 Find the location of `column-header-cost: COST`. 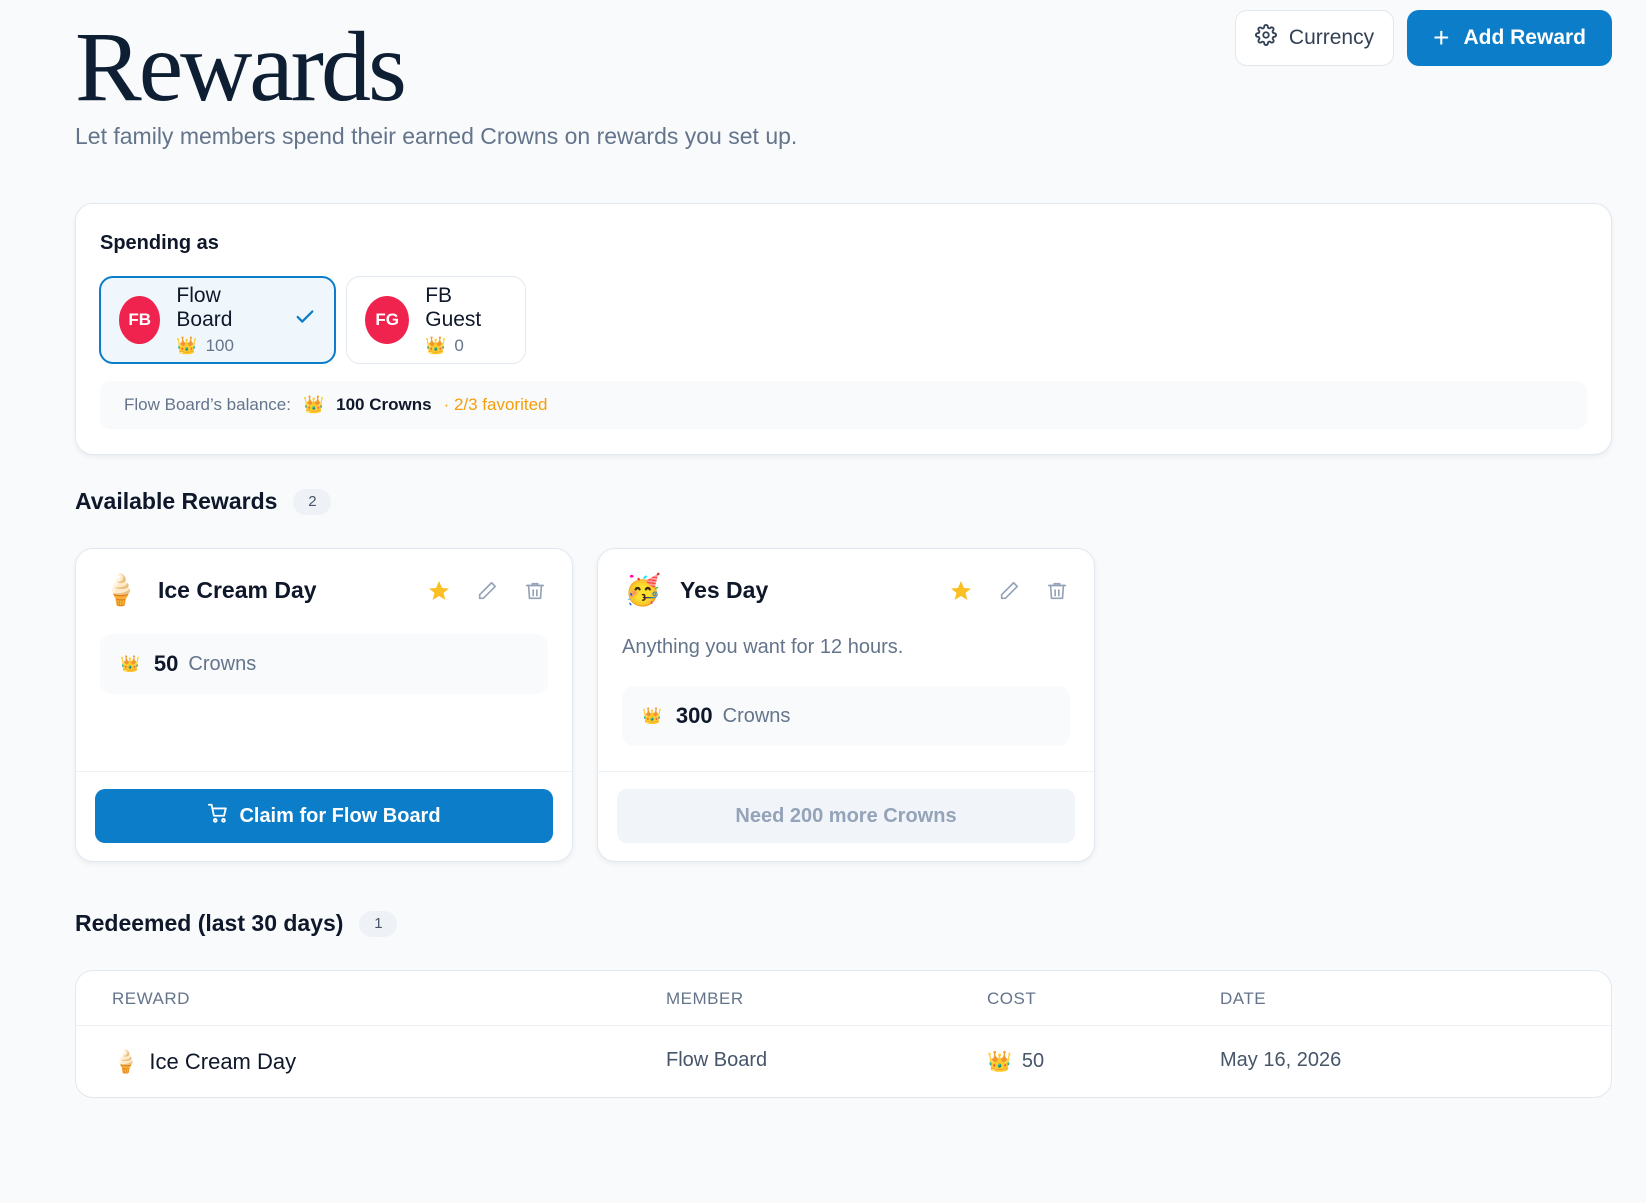

column-header-cost: COST is located at coordinates (1012, 998).